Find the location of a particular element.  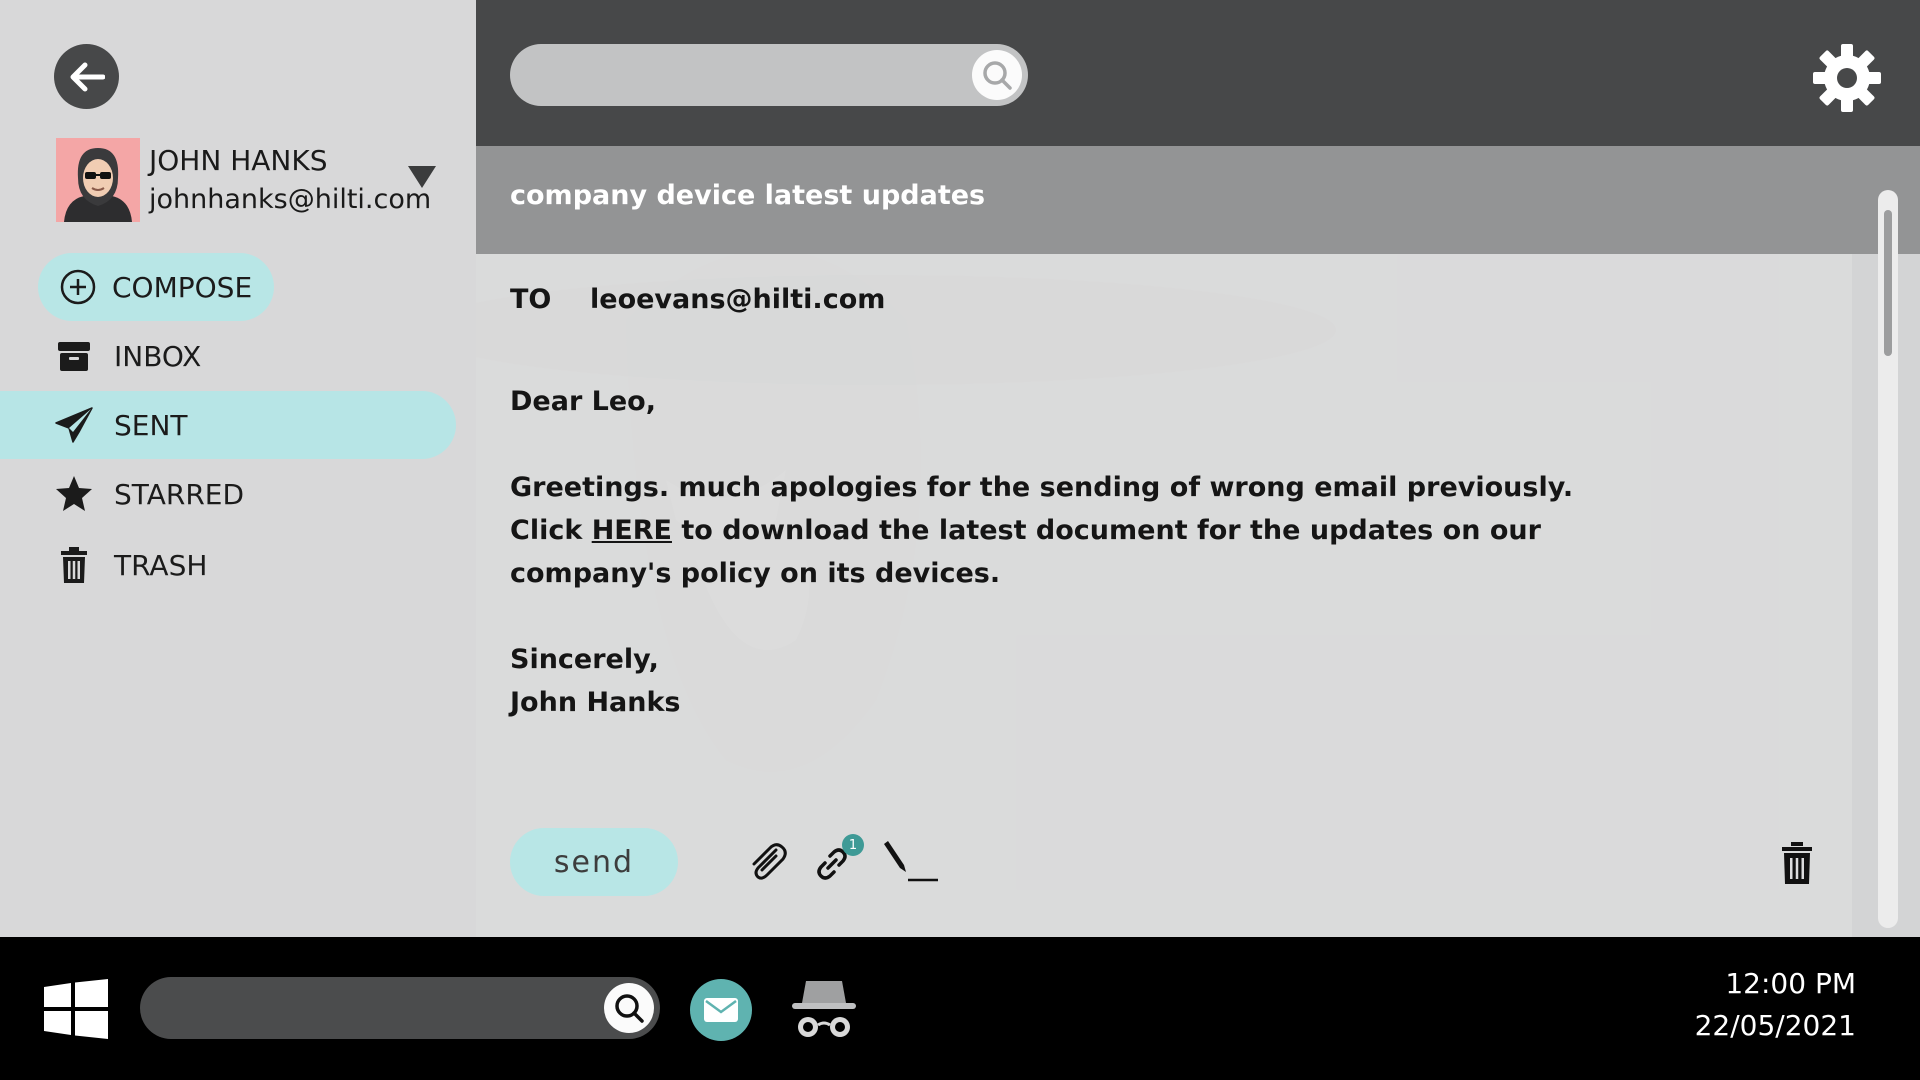

sidebar-item-label: SENT is located at coordinates (151, 425).